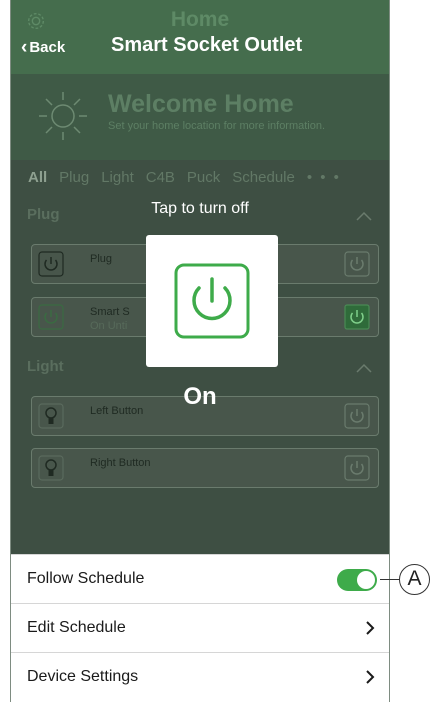  I want to click on tab-puck: Puck, so click(203, 177).